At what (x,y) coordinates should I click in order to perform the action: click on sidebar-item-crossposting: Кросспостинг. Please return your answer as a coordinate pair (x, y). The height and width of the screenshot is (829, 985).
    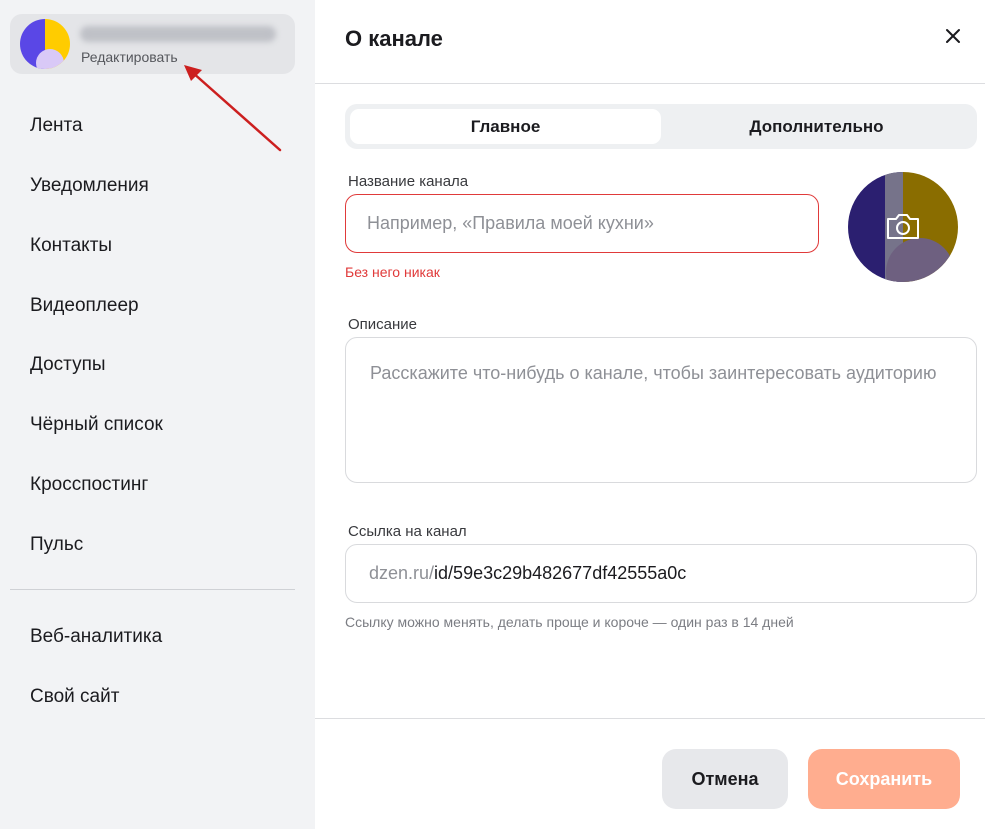
    Looking at the image, I should click on (89, 485).